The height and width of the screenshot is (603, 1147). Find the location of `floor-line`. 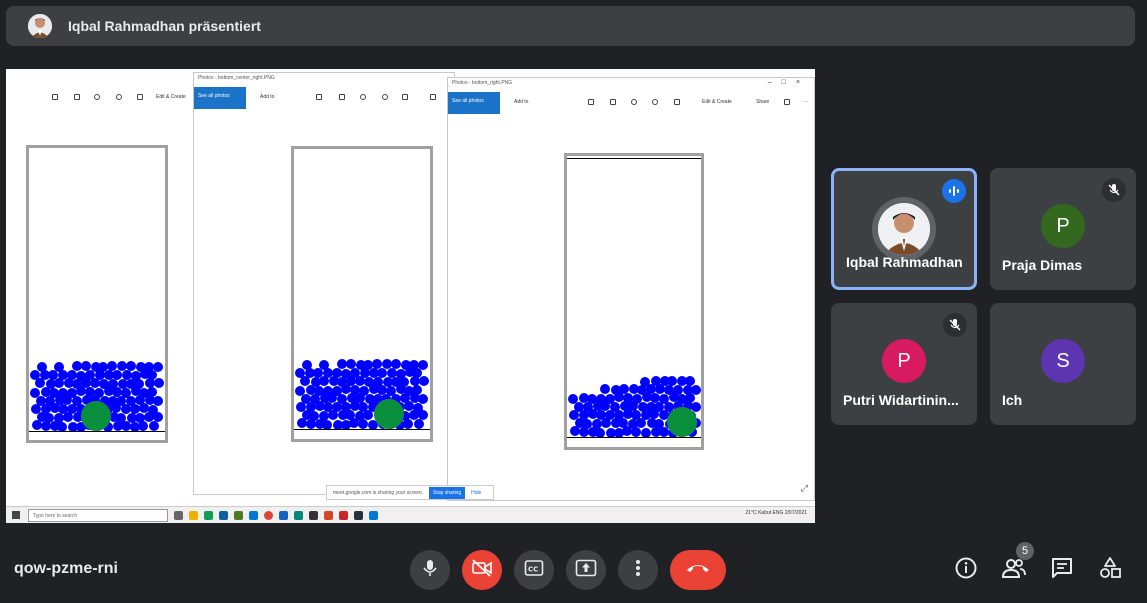

floor-line is located at coordinates (362, 429).